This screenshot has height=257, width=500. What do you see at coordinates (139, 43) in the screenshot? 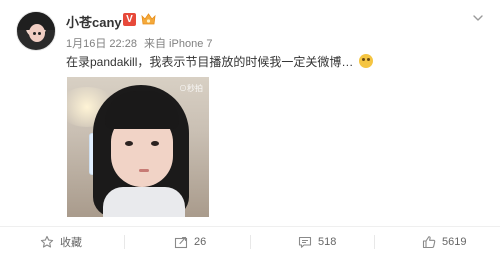
I see `post-meta: 1月16日 22:28 来自 iPhone 7` at bounding box center [139, 43].